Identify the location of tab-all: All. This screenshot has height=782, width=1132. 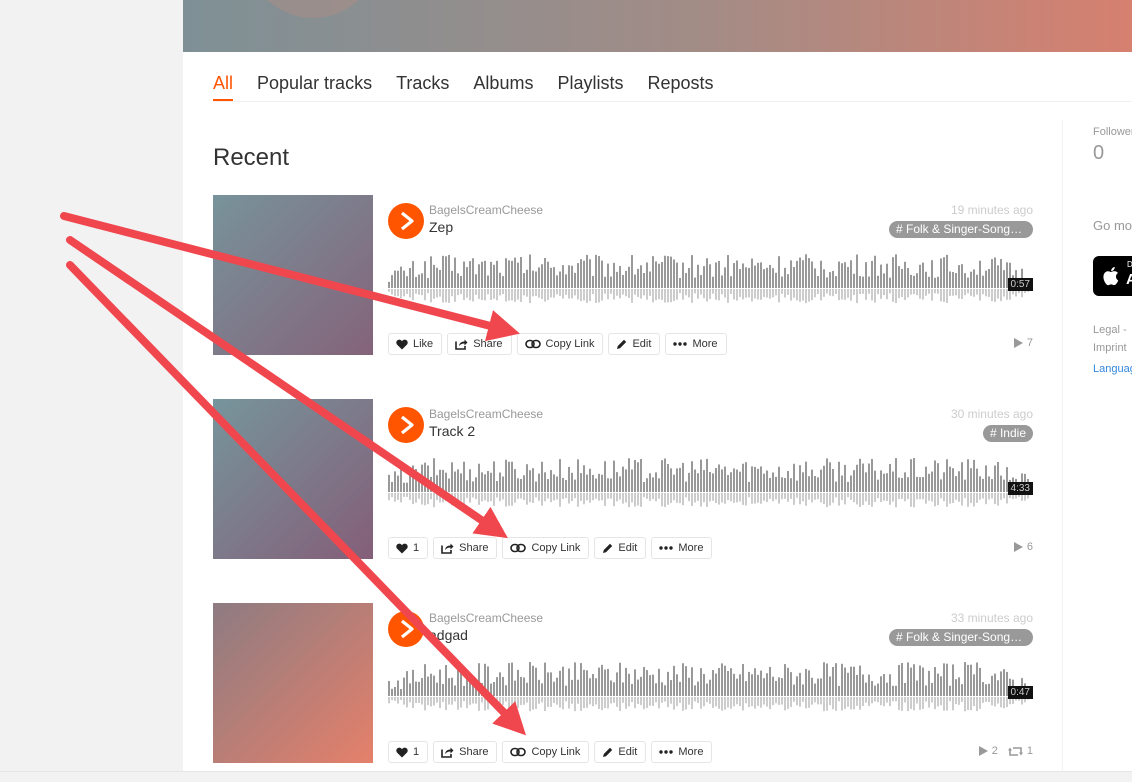
(223, 85).